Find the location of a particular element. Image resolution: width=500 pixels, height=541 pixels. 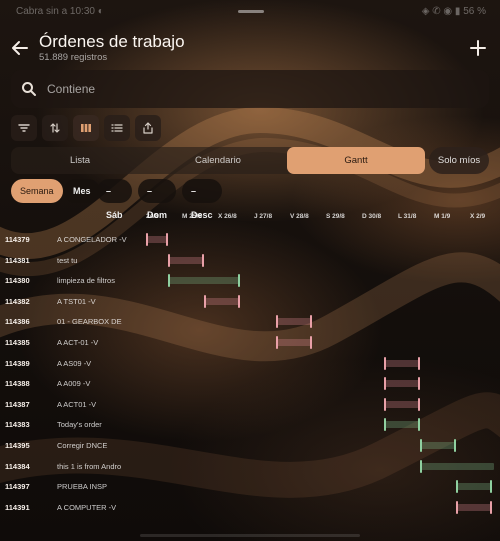

chip-semana: Semana is located at coordinates (37, 191).